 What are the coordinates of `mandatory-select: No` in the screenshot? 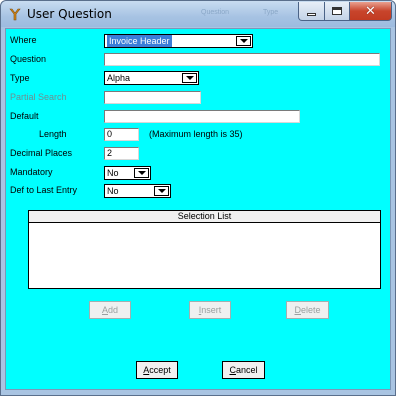 It's located at (127, 173).